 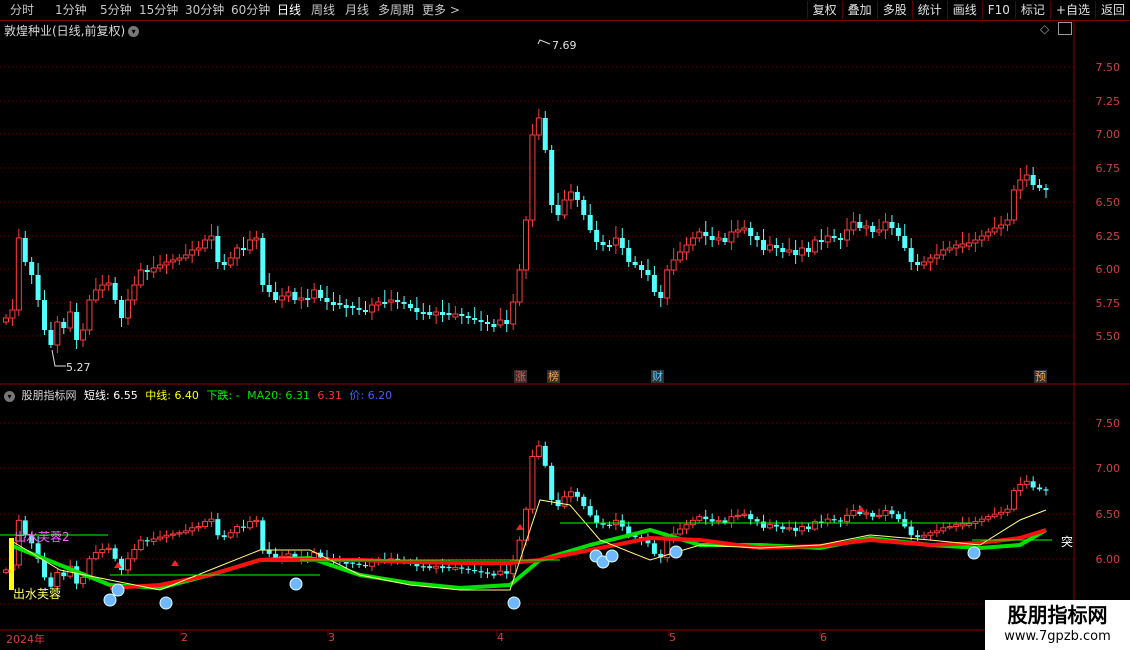 What do you see at coordinates (49, 395) in the screenshot?
I see `indicator-name: 股朋指标网` at bounding box center [49, 395].